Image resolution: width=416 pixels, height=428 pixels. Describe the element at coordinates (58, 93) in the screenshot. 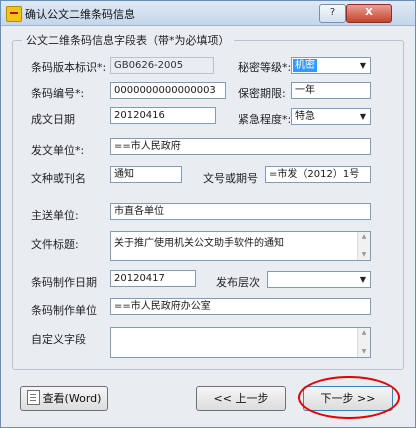

I see `code-label: 条码编号*:` at that location.